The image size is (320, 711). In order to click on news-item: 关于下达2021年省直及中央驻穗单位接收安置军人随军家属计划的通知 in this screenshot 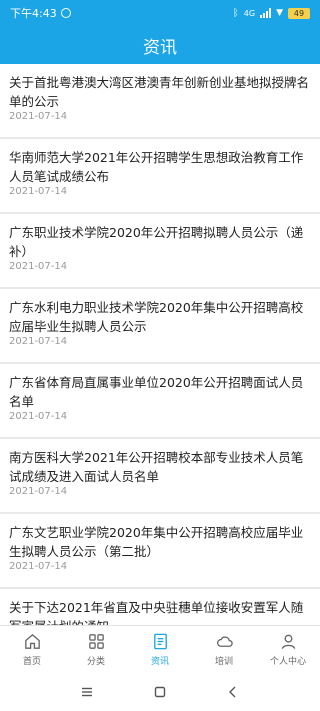, I will do `click(160, 607)`.